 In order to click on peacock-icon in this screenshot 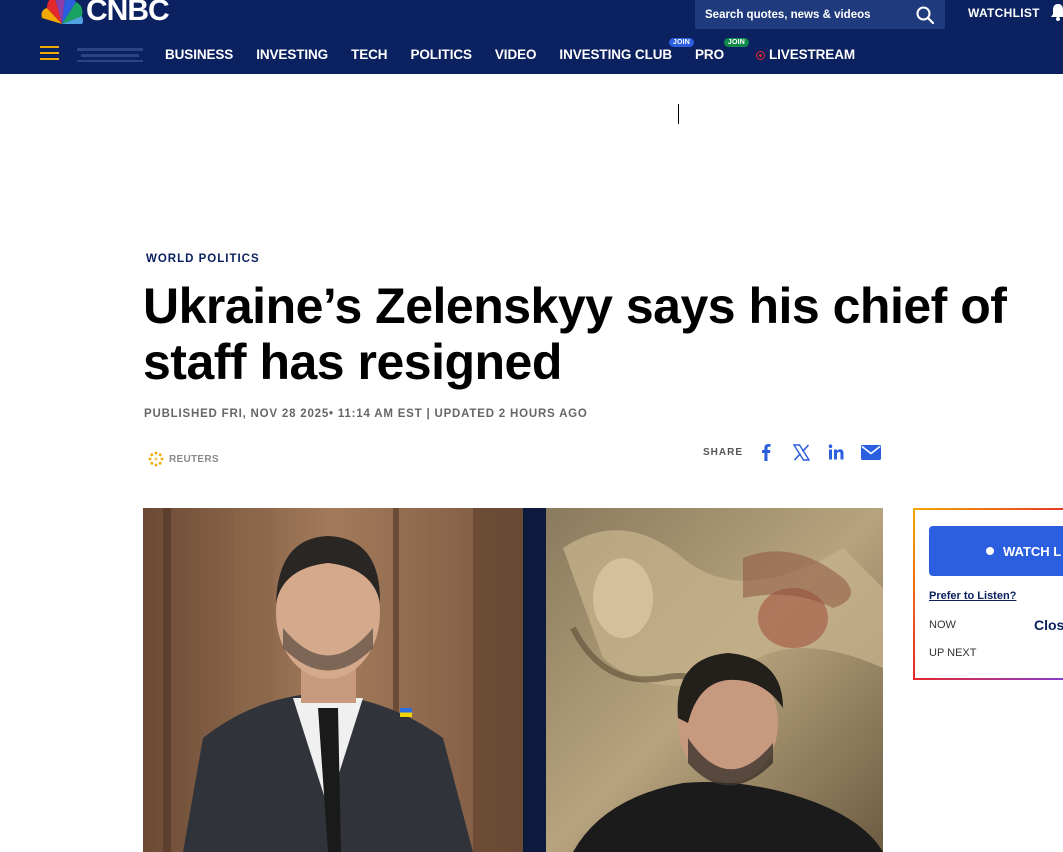, I will do `click(62, 12)`.